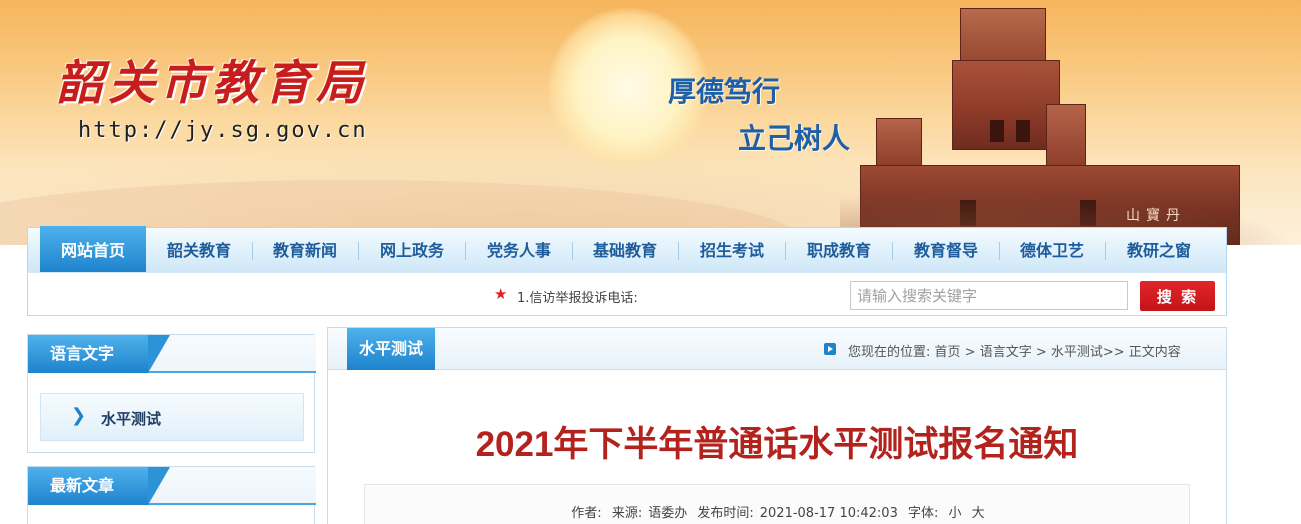 The image size is (1301, 524). Describe the element at coordinates (1066, 139) in the screenshot. I see `tower-right` at that location.